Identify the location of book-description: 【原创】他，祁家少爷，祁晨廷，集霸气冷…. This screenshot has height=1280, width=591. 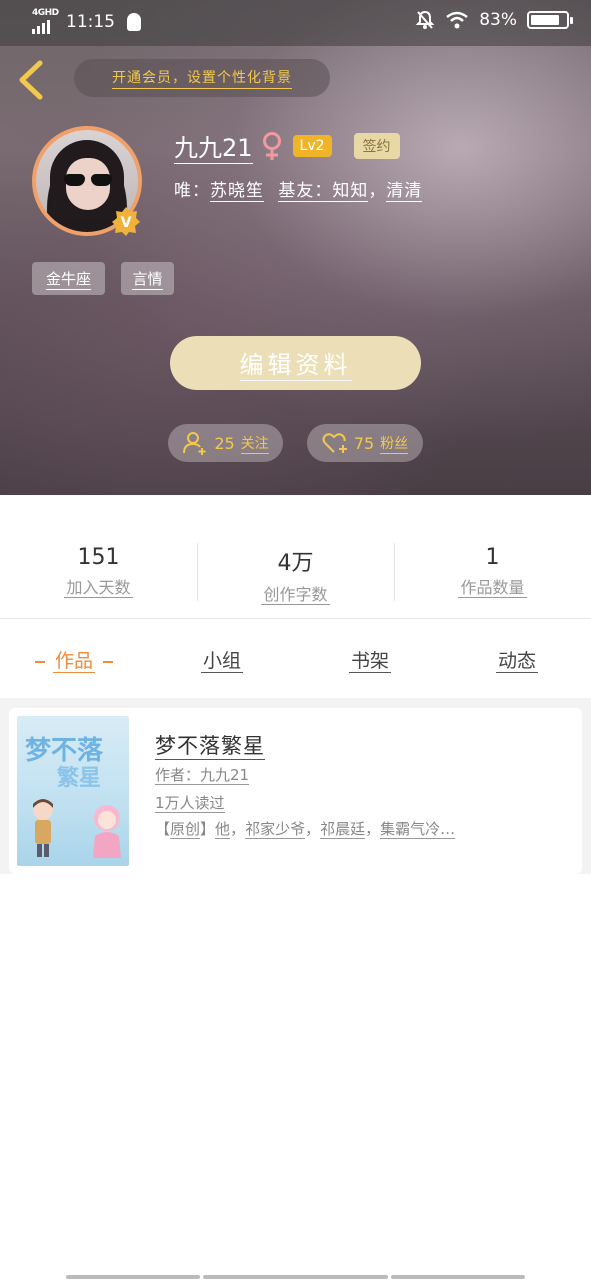
(305, 829).